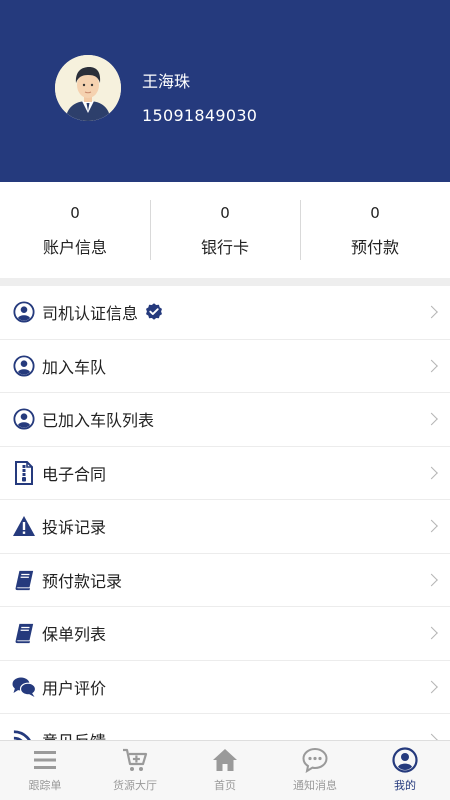 Image resolution: width=450 pixels, height=800 pixels. I want to click on stat-label: 账户信息, so click(74, 247).